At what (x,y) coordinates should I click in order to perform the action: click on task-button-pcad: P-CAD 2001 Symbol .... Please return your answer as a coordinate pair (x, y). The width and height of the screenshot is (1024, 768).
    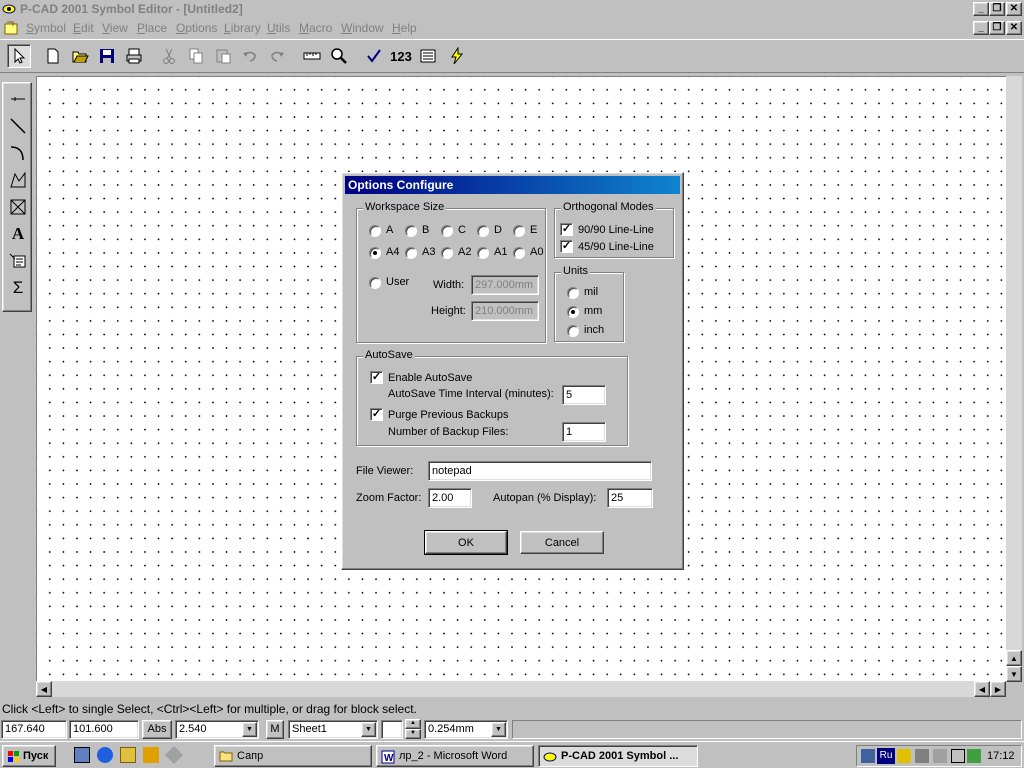
    Looking at the image, I should click on (618, 756).